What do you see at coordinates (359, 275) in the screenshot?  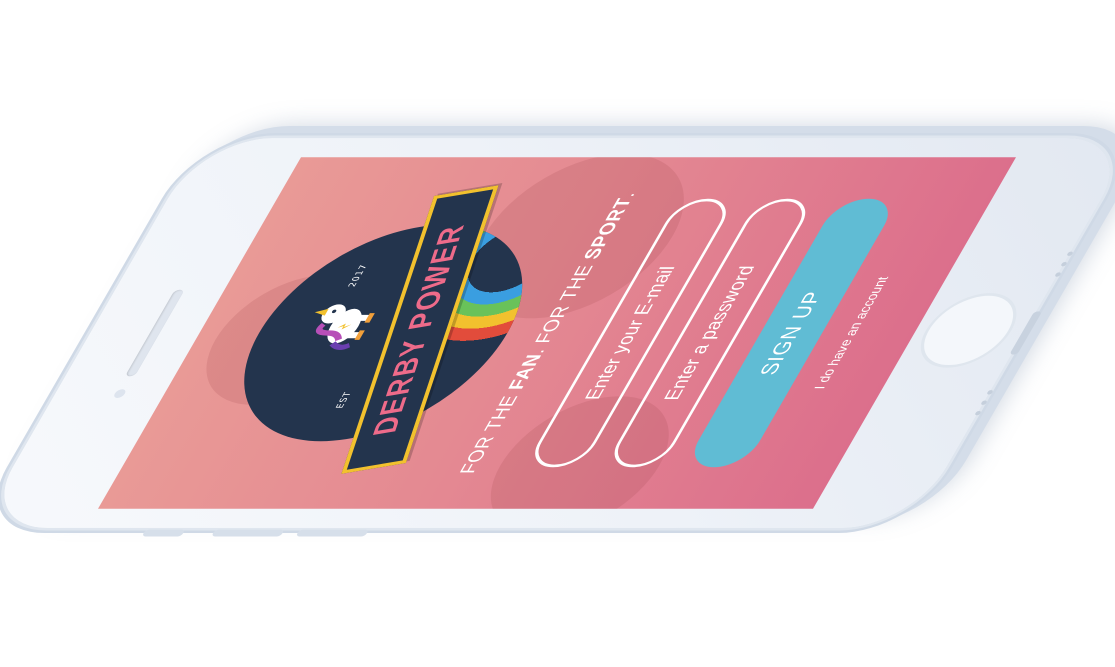 I see `year-label: 2017` at bounding box center [359, 275].